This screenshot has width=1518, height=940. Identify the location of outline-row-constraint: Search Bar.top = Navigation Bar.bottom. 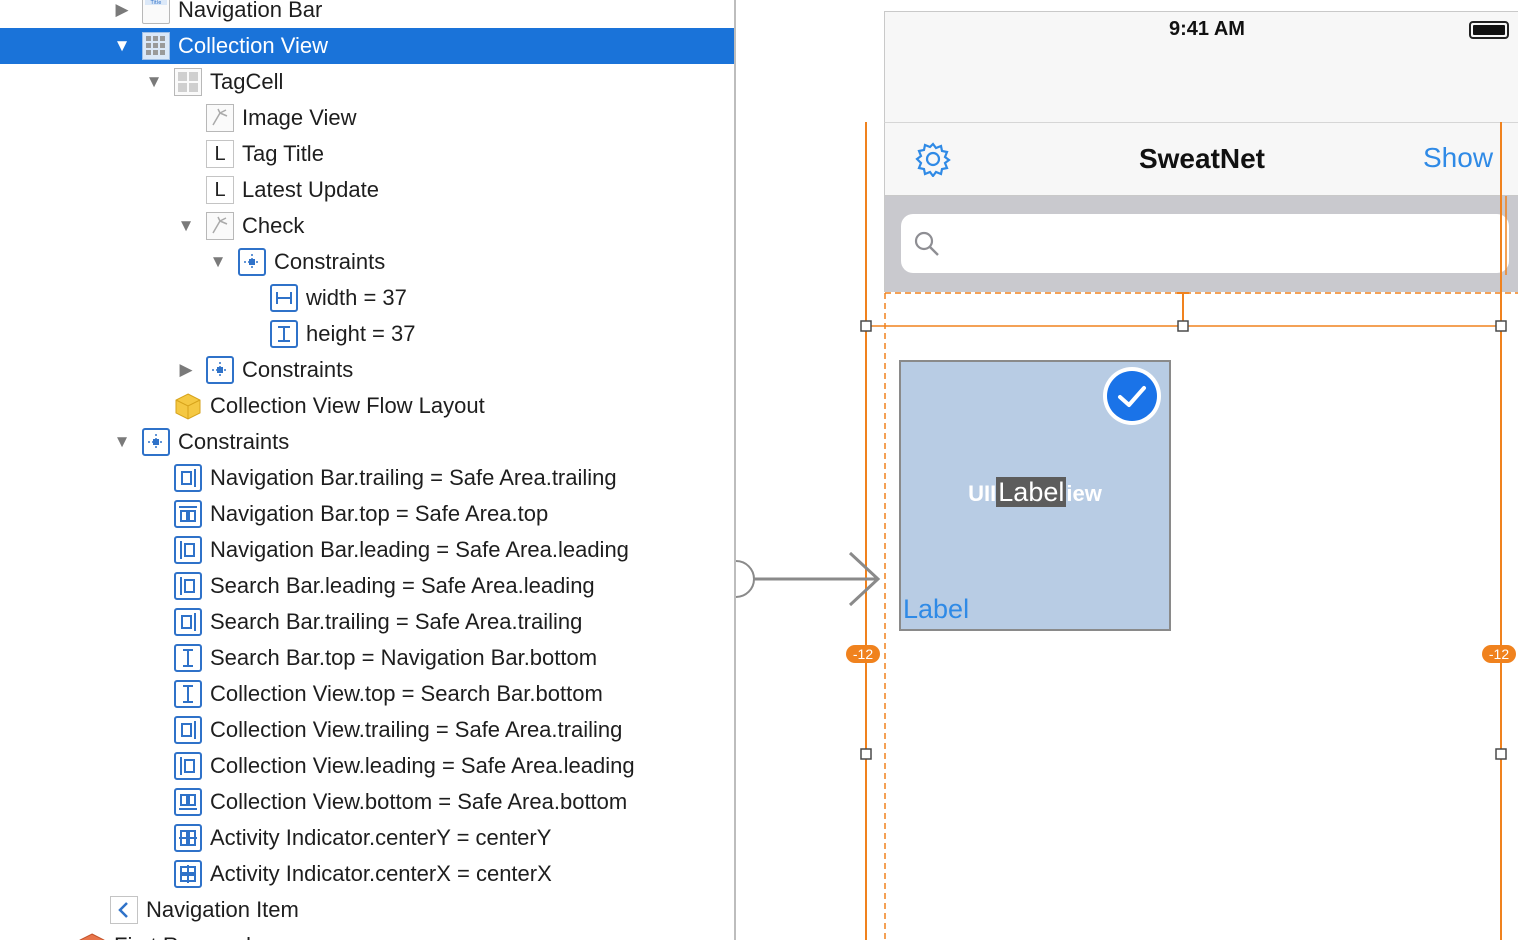
(367, 658).